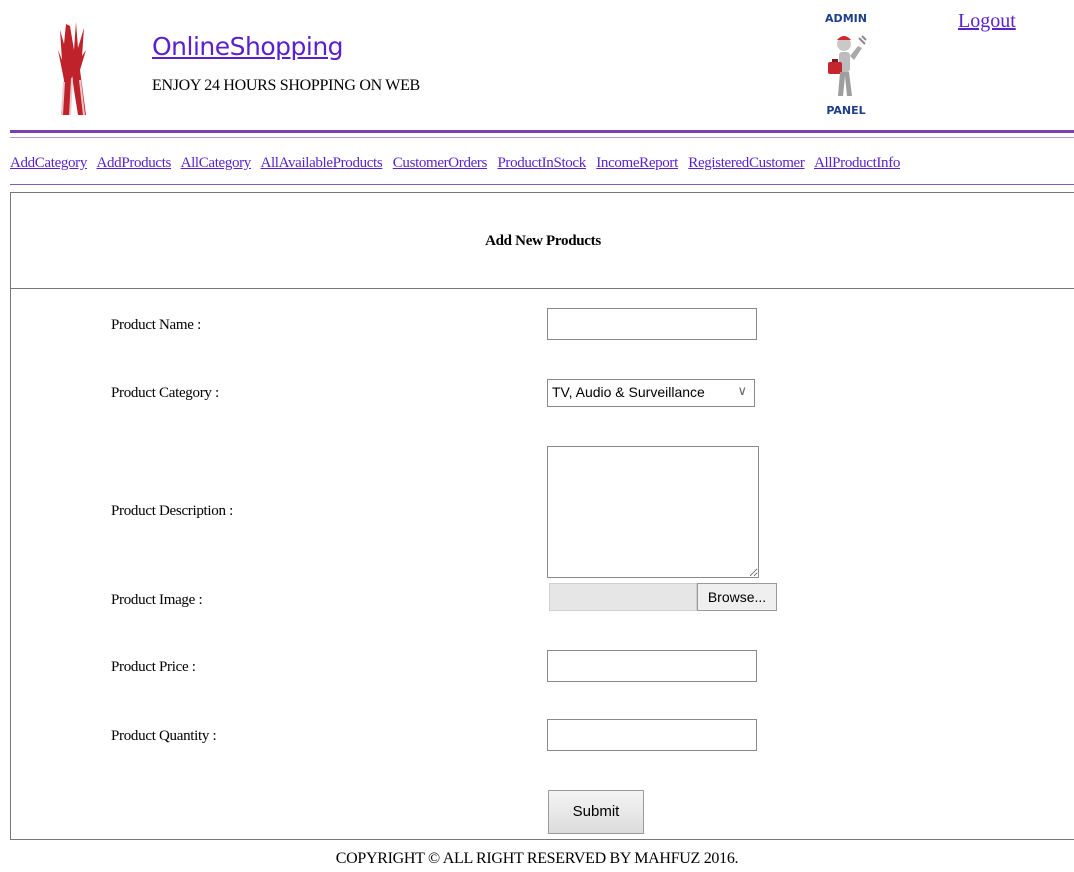 This screenshot has width=1074, height=872. I want to click on product-description-textarea, so click(653, 512).